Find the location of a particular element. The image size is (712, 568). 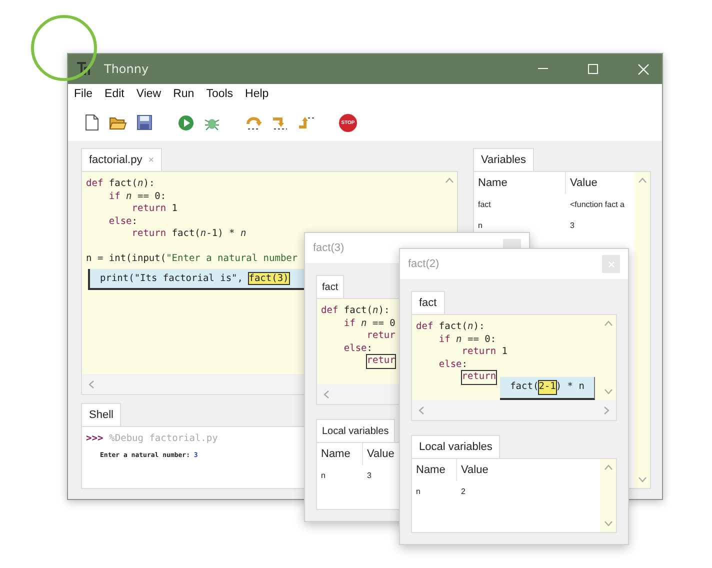

menu-item: Help is located at coordinates (257, 94).